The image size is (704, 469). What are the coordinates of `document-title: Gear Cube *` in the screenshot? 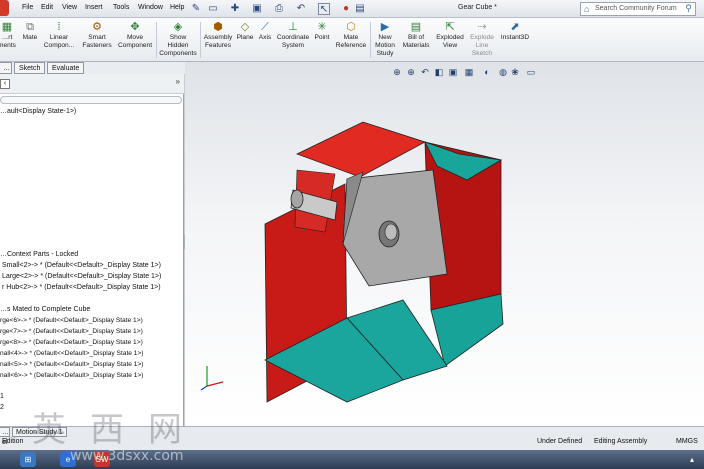 It's located at (477, 7).